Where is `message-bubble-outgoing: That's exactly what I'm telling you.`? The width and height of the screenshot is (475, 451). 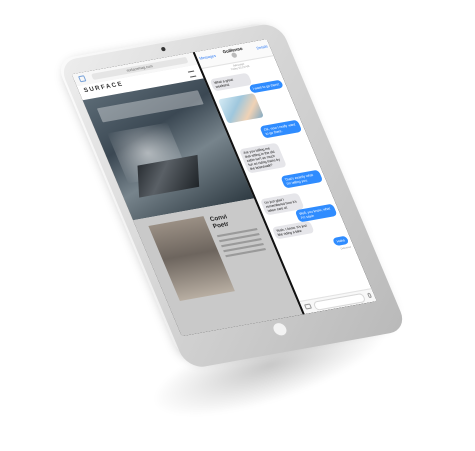 message-bubble-outgoing: That's exactly what I'm telling you. is located at coordinates (302, 179).